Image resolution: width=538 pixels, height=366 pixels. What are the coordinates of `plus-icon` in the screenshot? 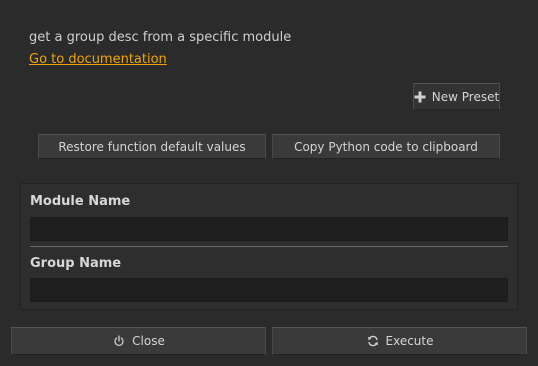 It's located at (420, 97).